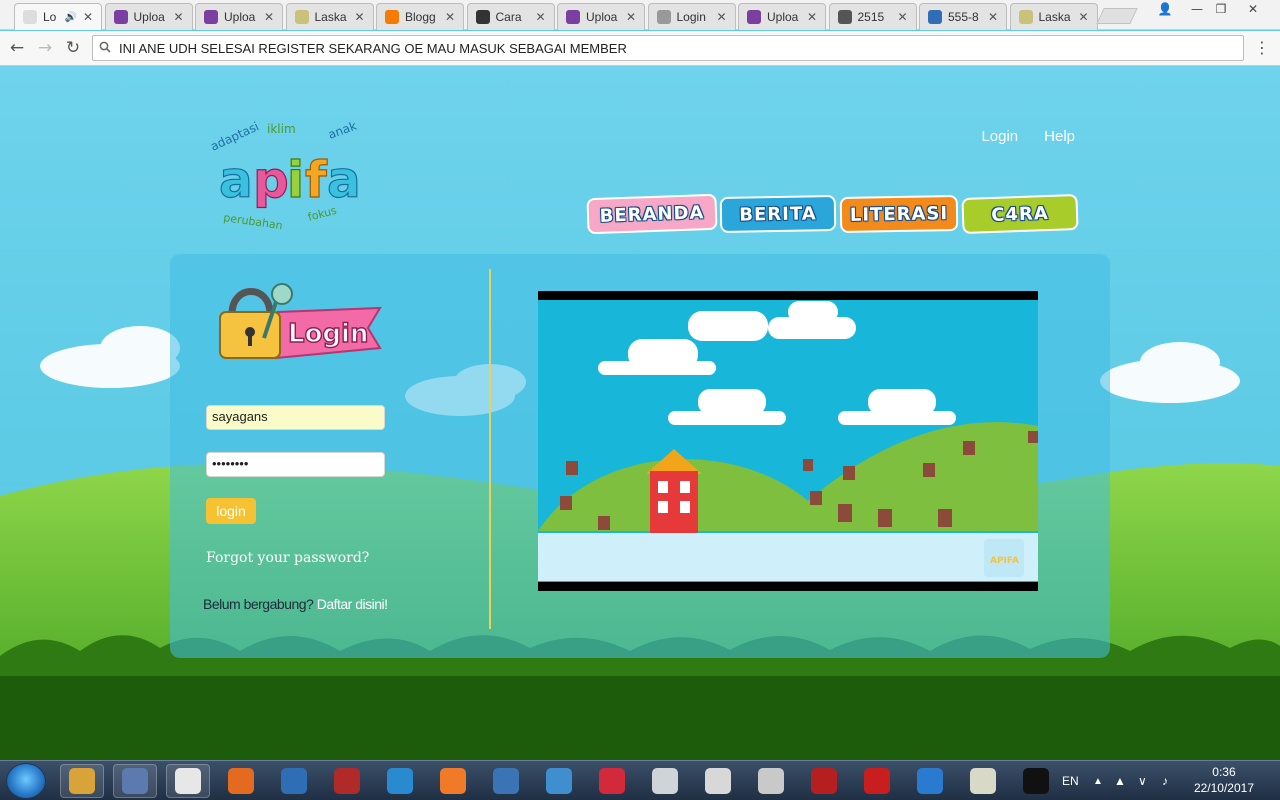  What do you see at coordinates (45, 48) in the screenshot?
I see `forward-arrow-icon: →` at bounding box center [45, 48].